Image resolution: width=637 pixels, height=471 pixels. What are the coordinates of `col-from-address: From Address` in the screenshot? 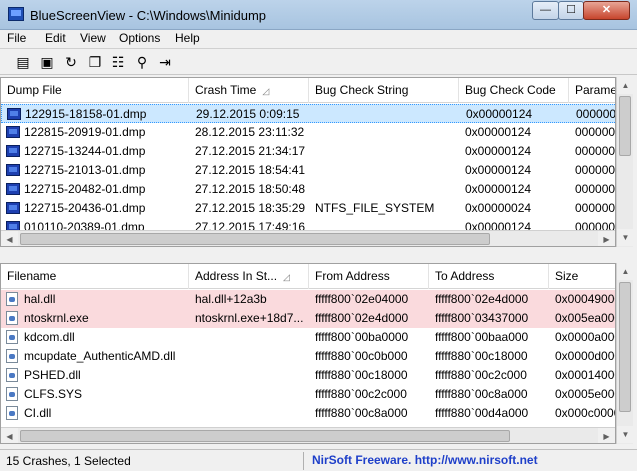 It's located at (369, 276).